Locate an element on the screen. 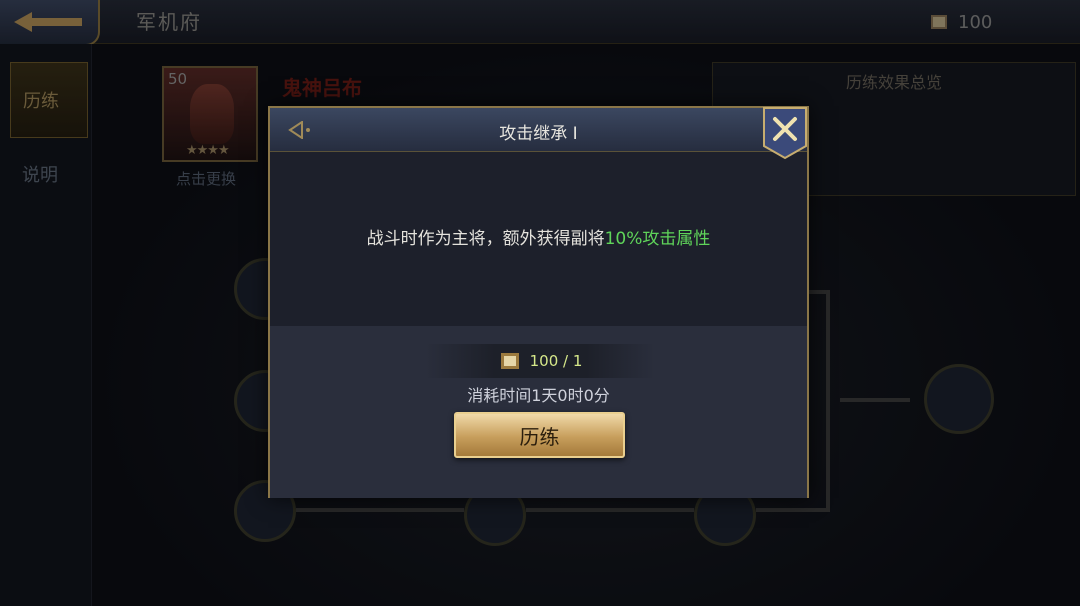 This screenshot has width=1080, height=606. skill-description: 战斗时作为主将，额外获得副将10%攻击属性 is located at coordinates (538, 236).